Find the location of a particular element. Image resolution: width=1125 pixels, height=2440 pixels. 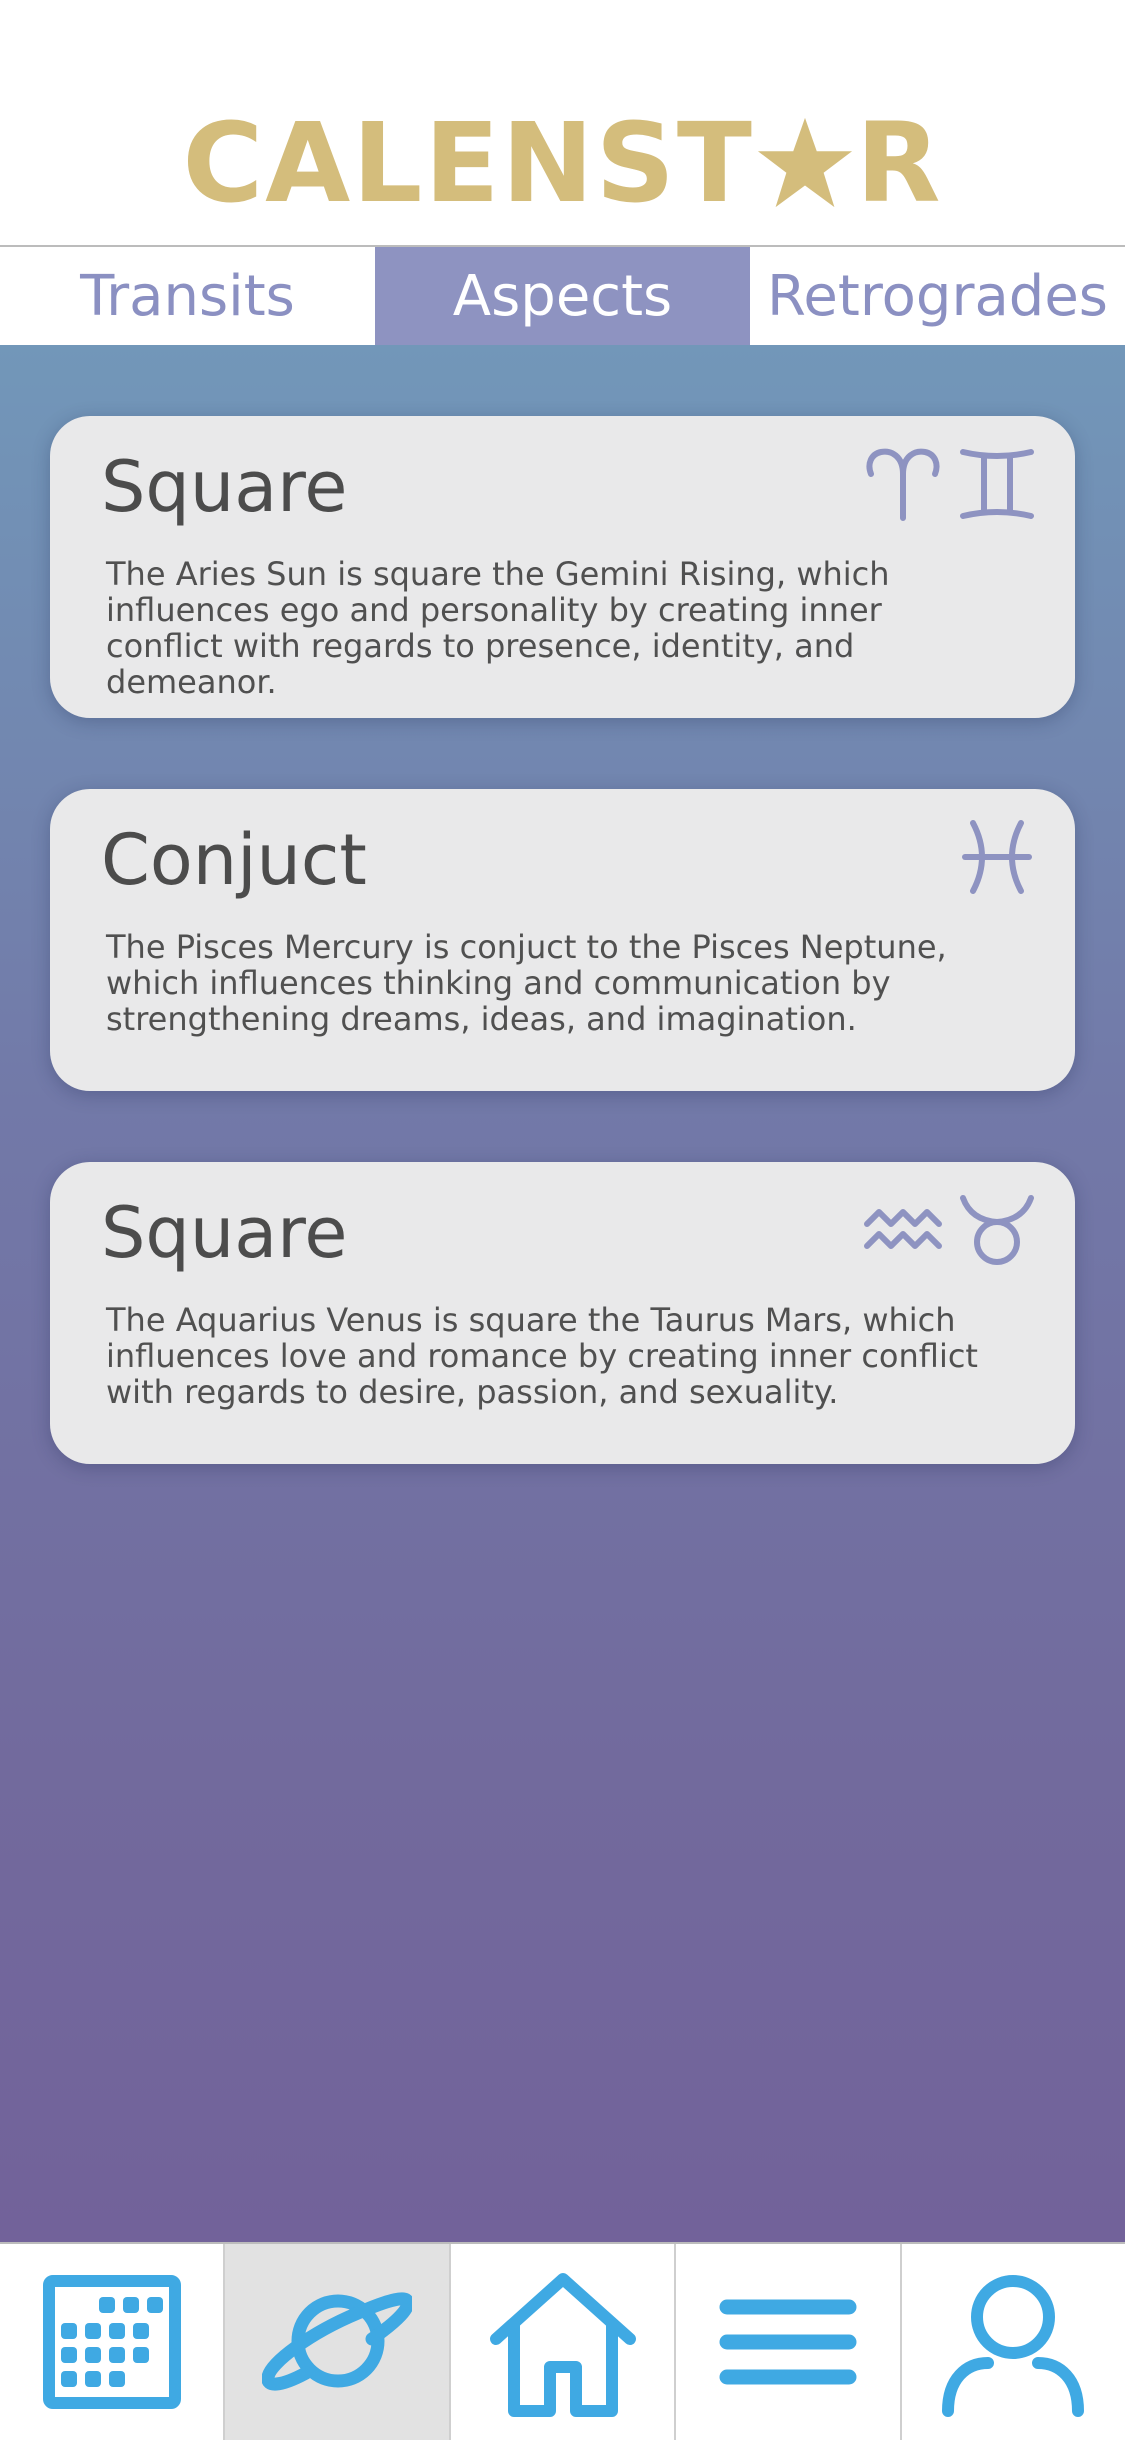

logo-text-end: R is located at coordinates (899, 163).